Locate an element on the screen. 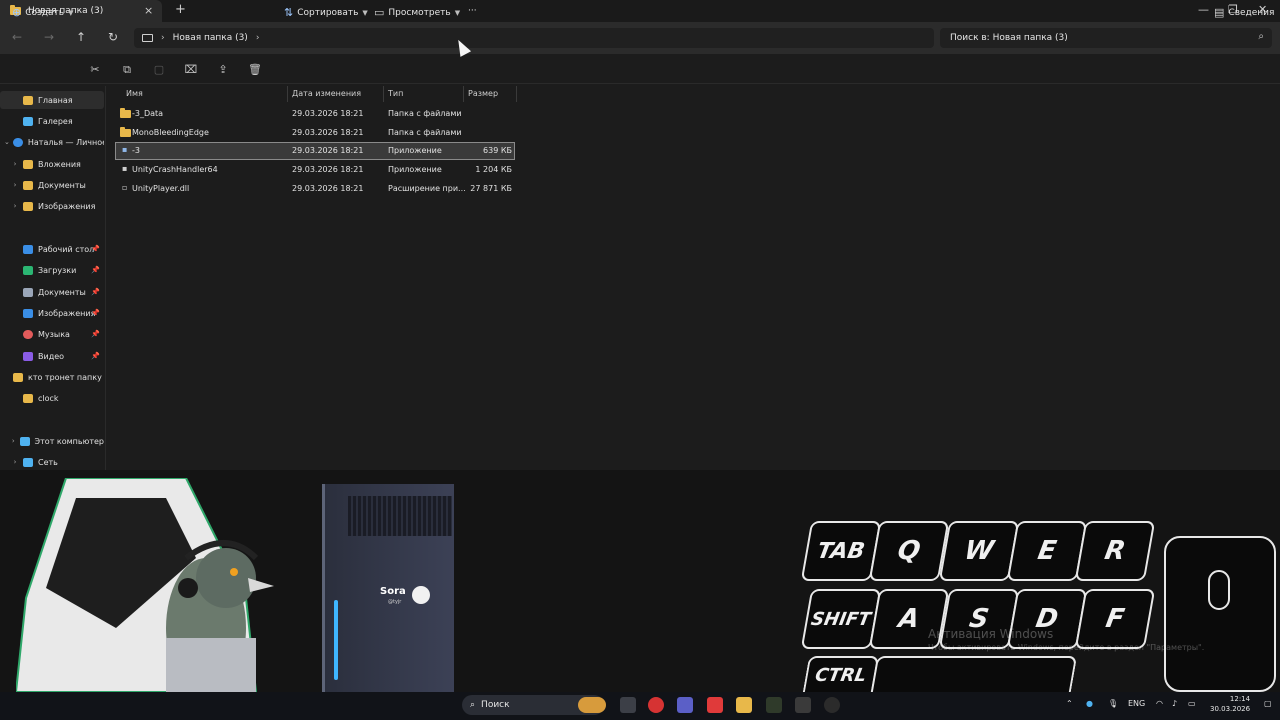  share-icon: ⇪ is located at coordinates (223, 70).